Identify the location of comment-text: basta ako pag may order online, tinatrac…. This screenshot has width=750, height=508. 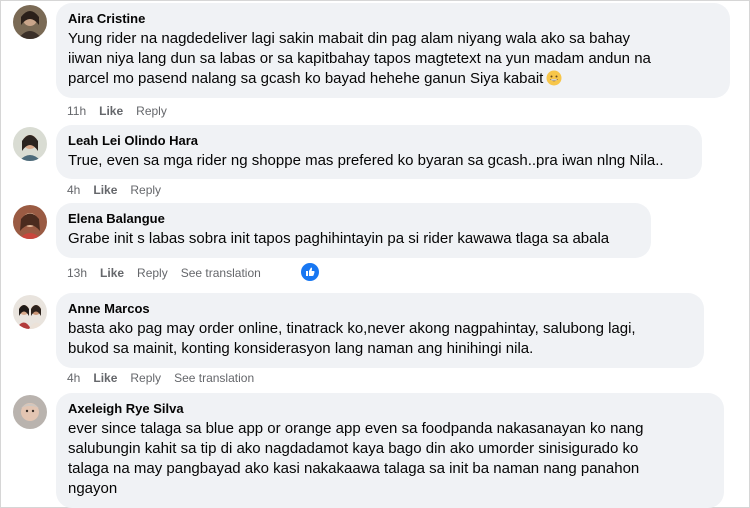
(380, 339).